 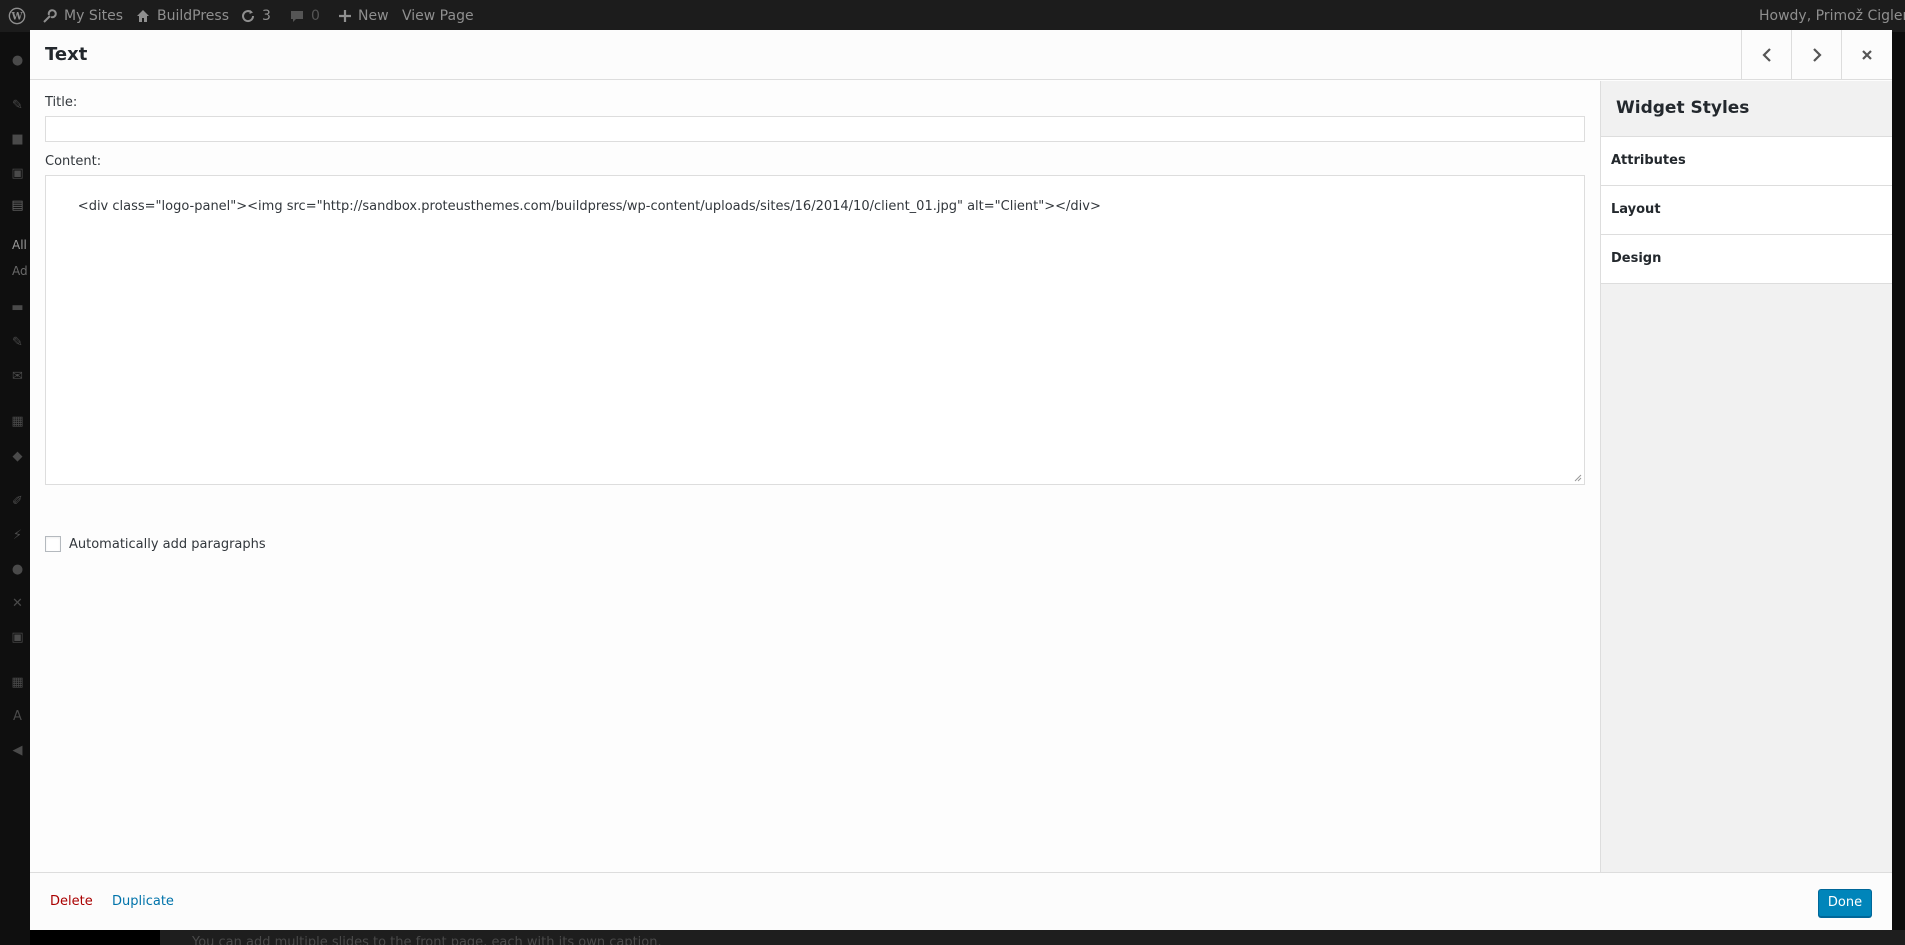 I want to click on grid-icon: ▦, so click(x=17, y=421).